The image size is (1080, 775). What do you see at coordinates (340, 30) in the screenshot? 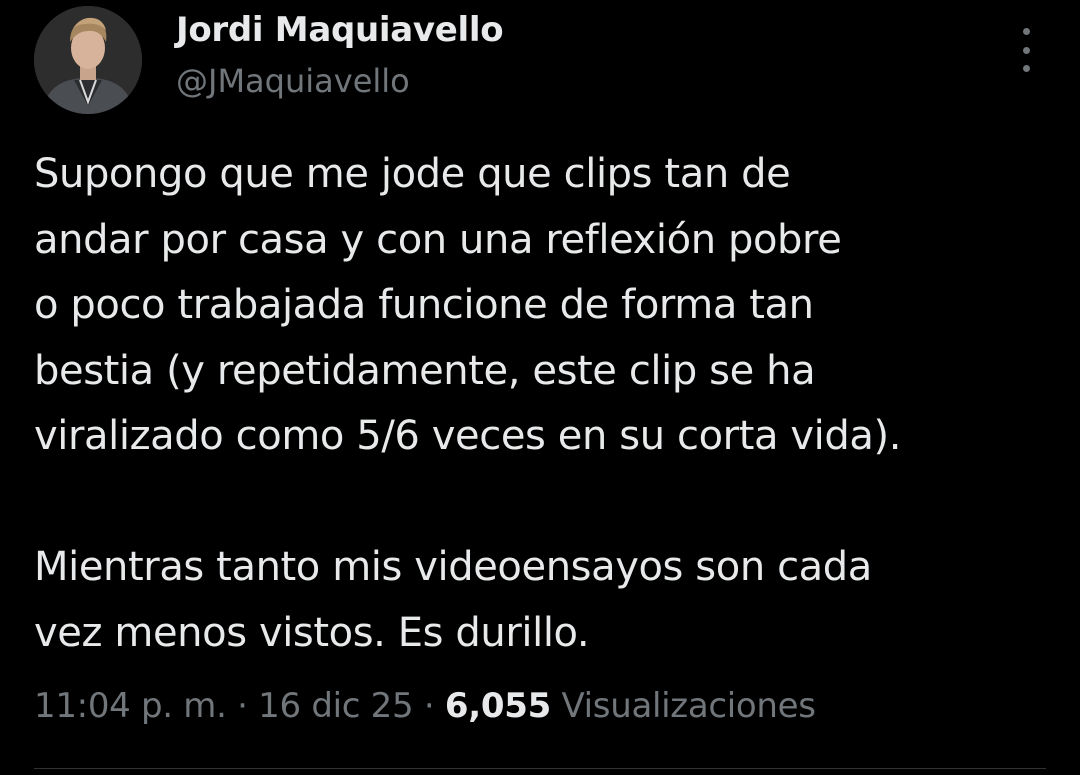
I see `author-display-name: Jordi Maquiavello` at bounding box center [340, 30].